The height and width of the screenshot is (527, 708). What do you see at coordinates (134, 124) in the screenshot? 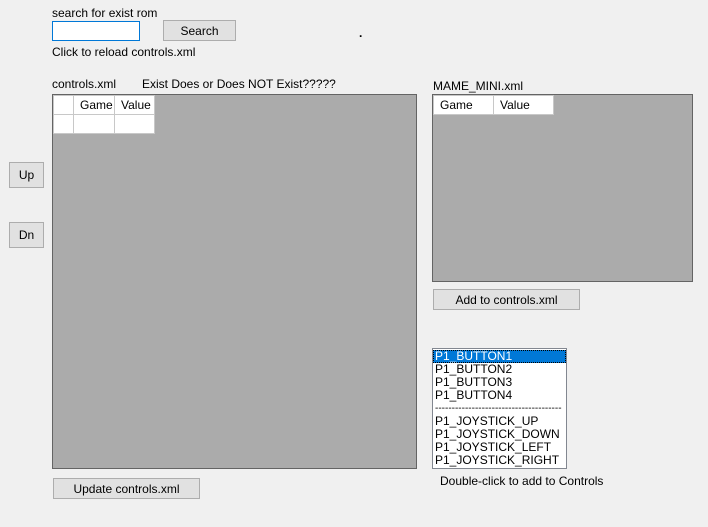
I see `controls-grid-cell-value` at bounding box center [134, 124].